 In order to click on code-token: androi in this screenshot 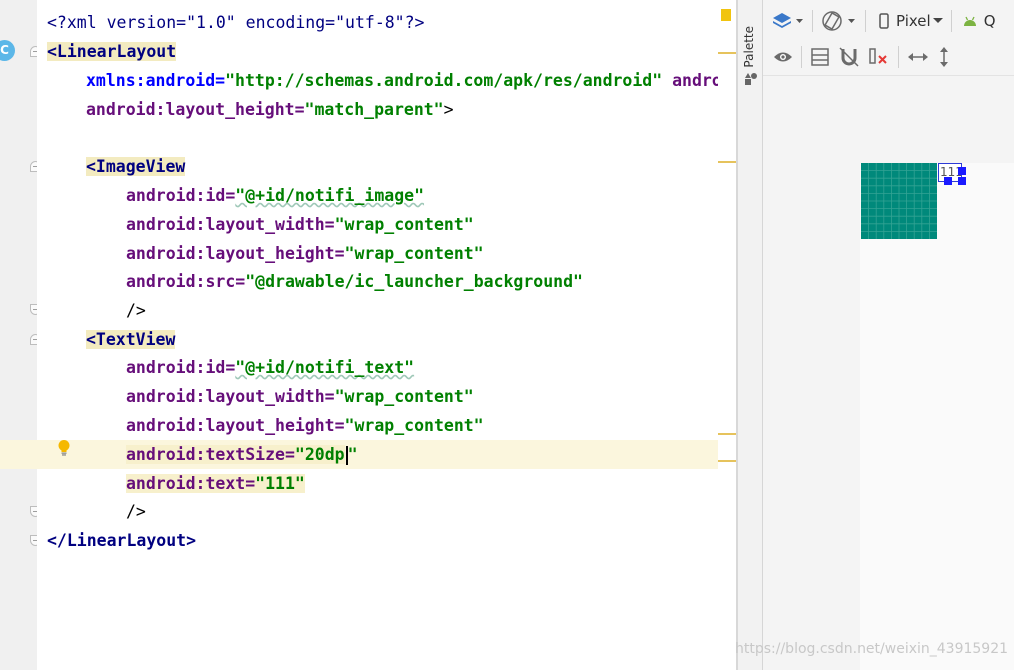, I will do `click(697, 80)`.